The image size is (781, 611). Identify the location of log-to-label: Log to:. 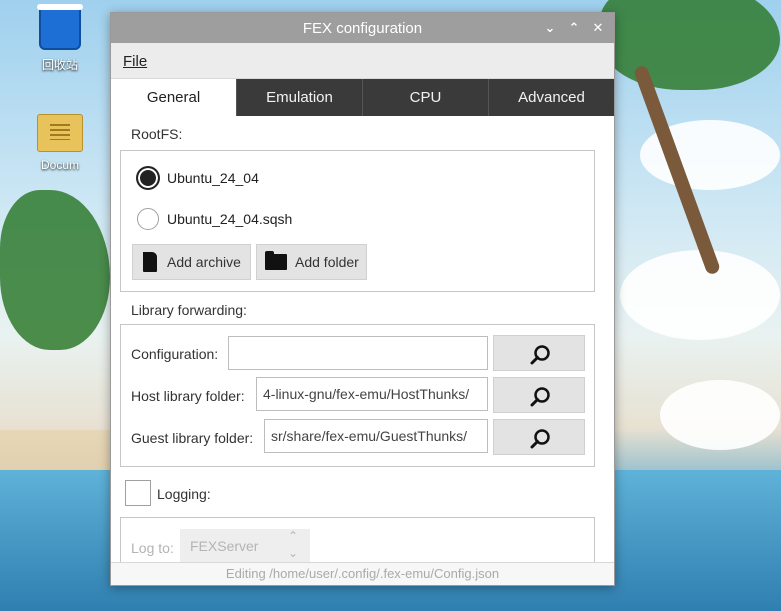
(152, 548).